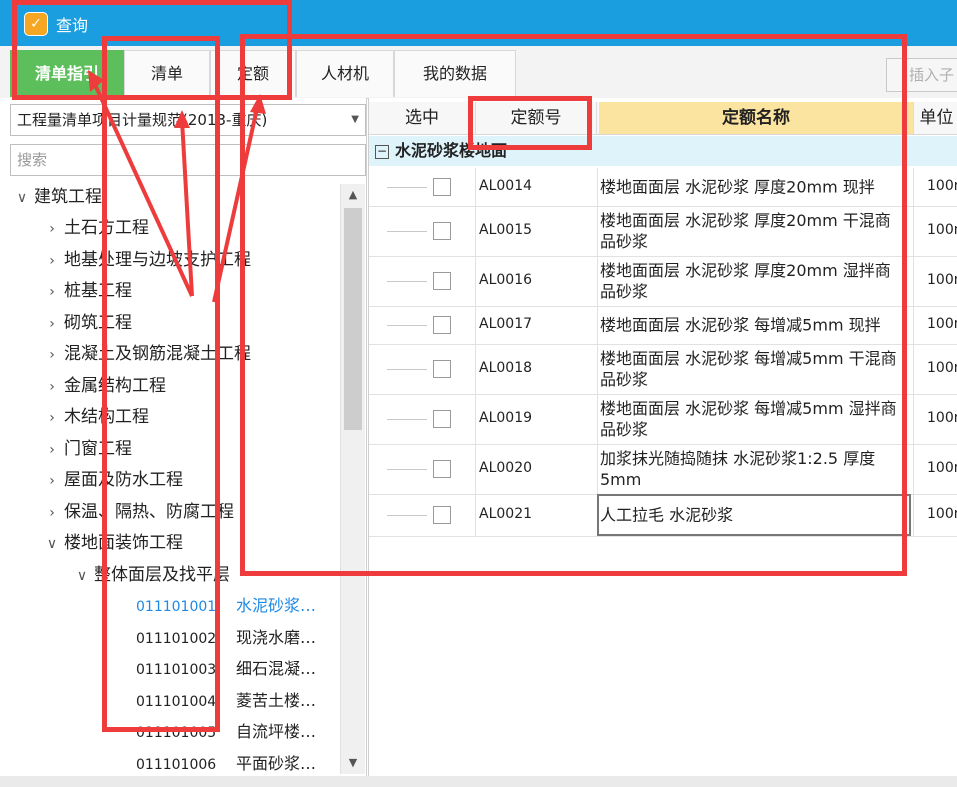 This screenshot has width=957, height=787. I want to click on tab-labor-material-machine: 人材机, so click(345, 73).